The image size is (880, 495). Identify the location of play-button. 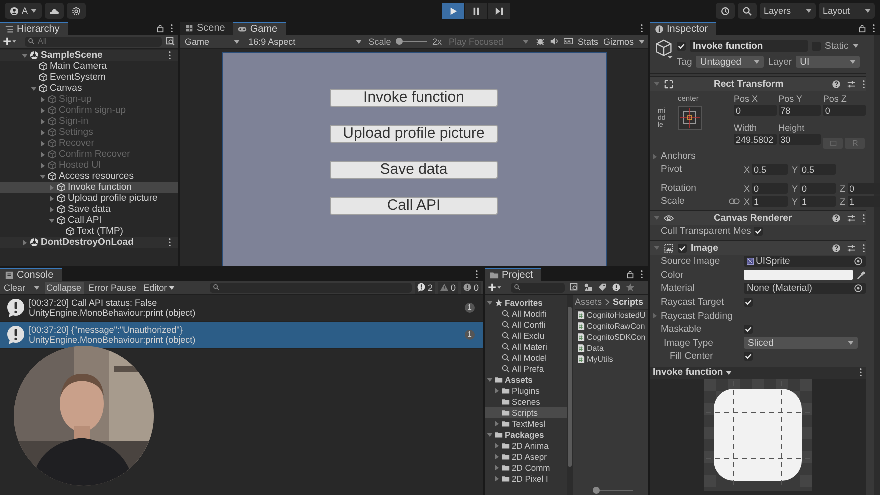
(453, 11).